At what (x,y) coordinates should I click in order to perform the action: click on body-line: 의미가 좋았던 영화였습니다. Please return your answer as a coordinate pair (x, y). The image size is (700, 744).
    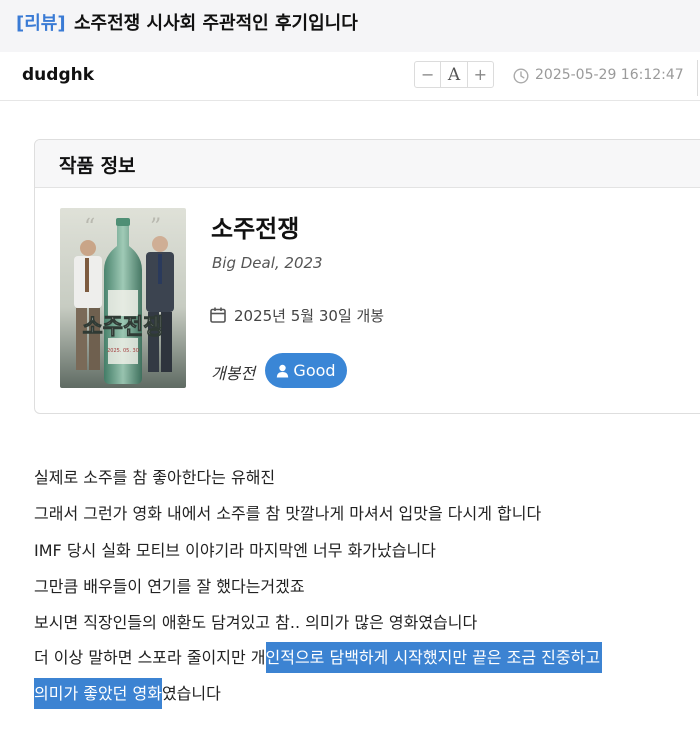
    Looking at the image, I should click on (127, 694).